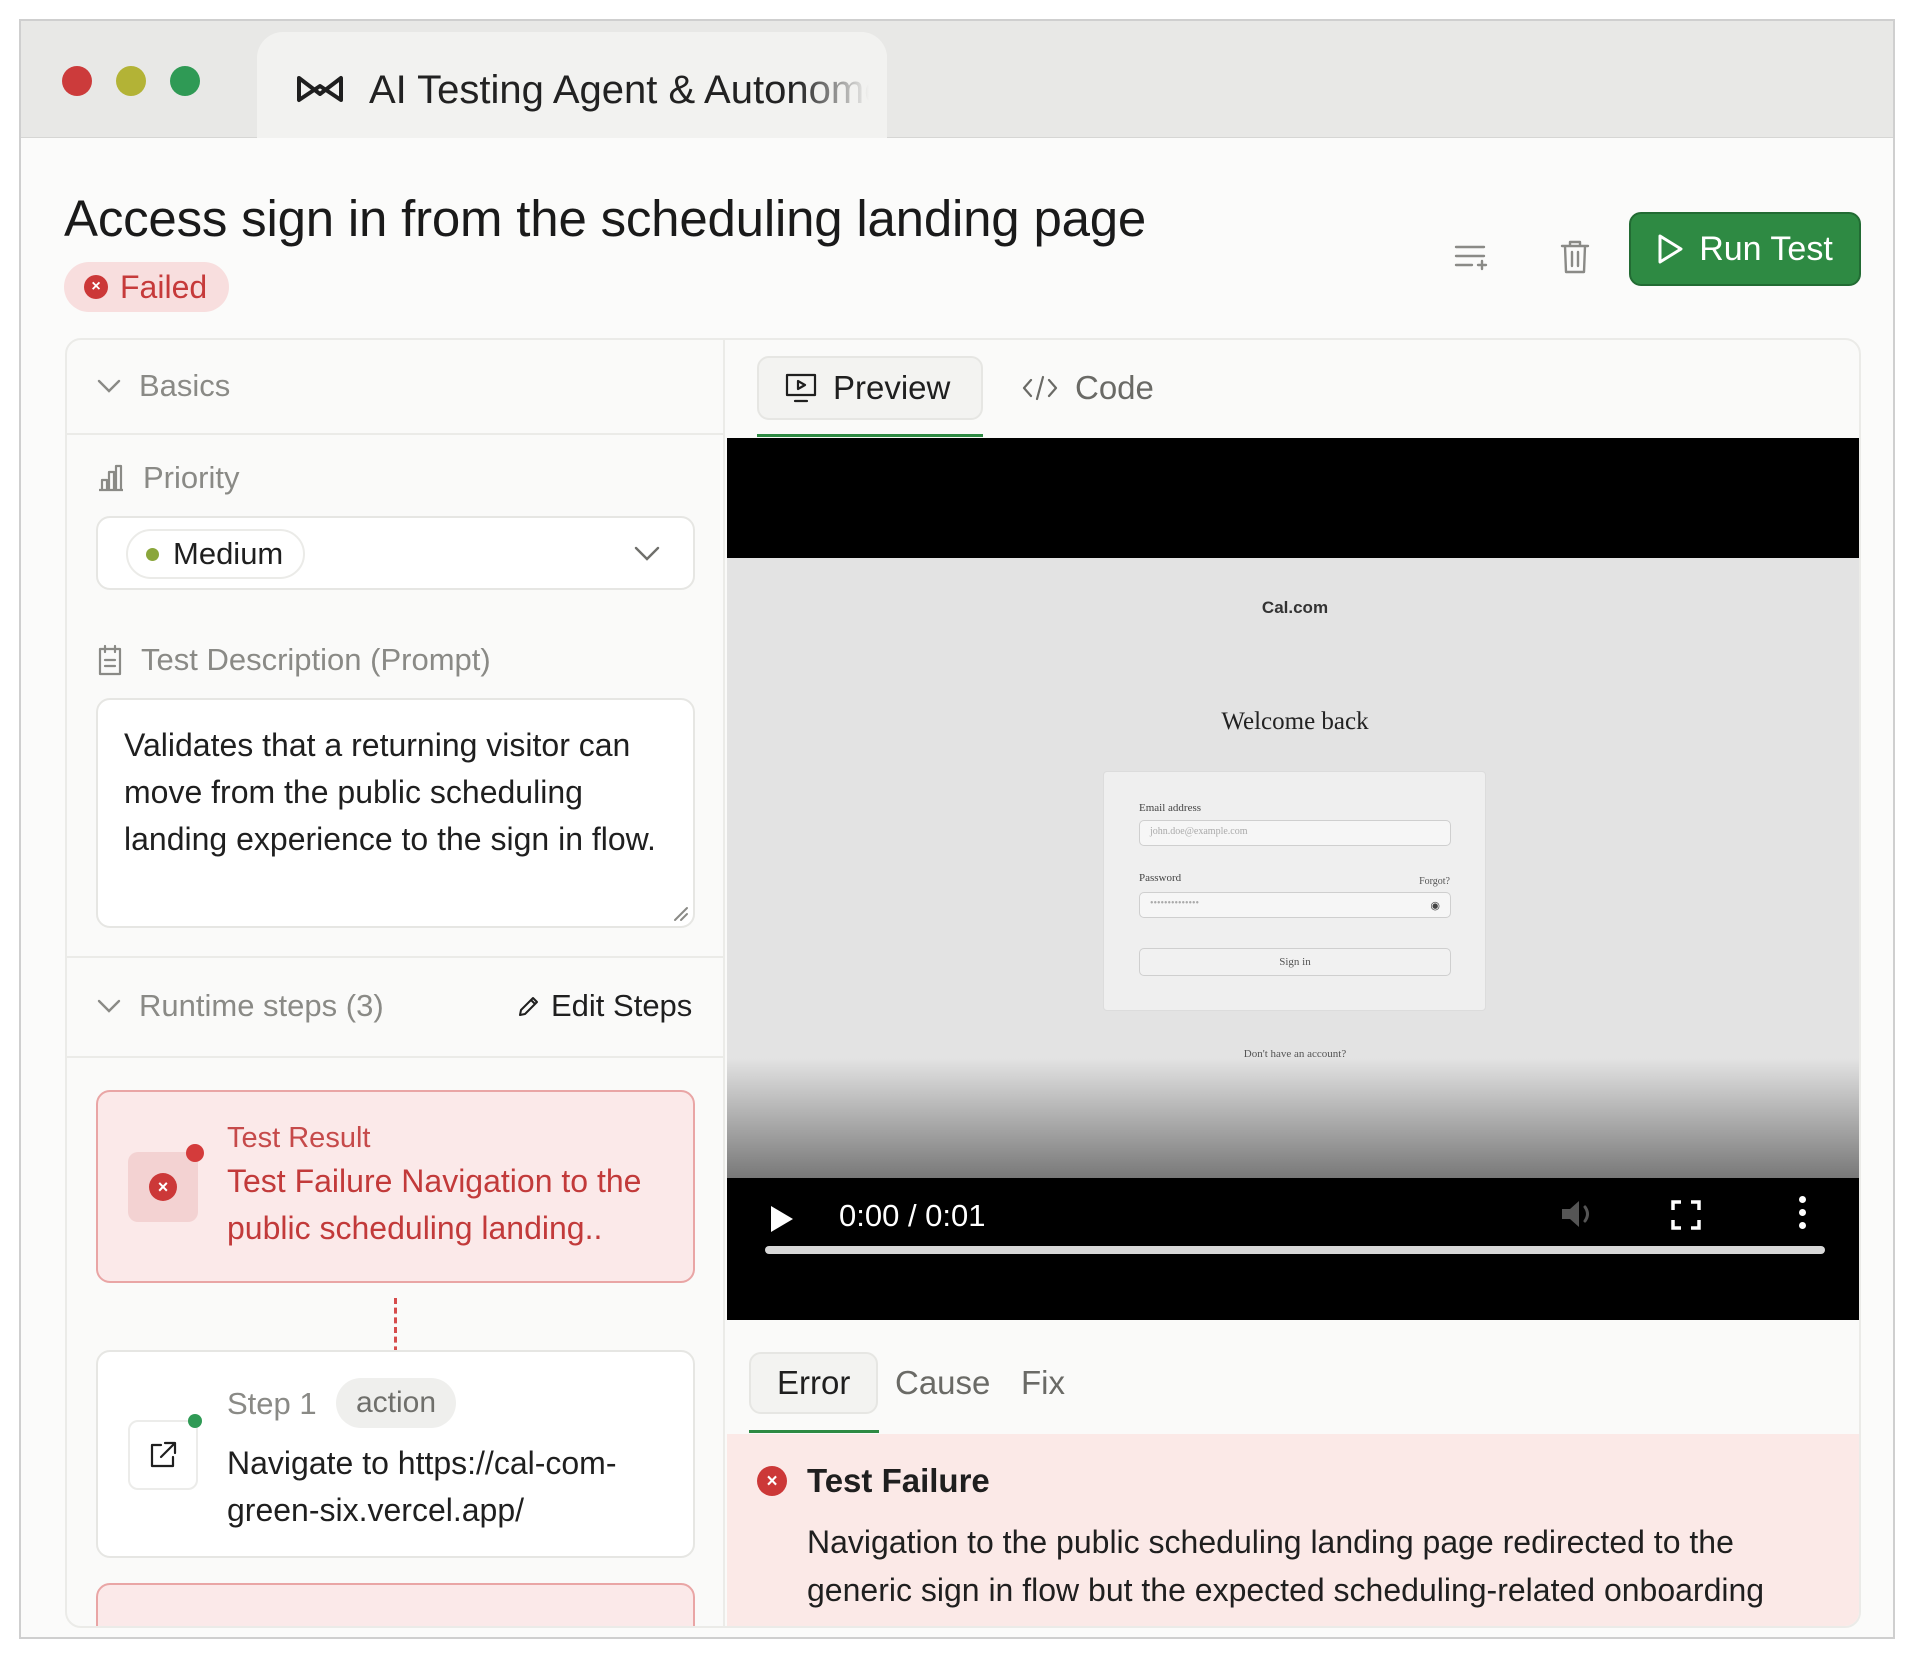 The width and height of the screenshot is (1914, 1656). Describe the element at coordinates (1295, 962) in the screenshot. I see `video-signin-button: Sign in` at that location.